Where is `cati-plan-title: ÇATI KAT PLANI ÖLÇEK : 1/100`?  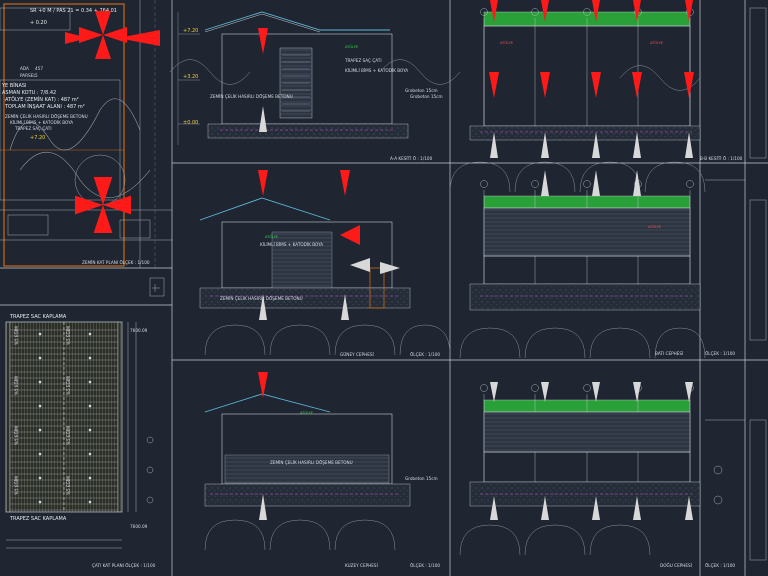
cati-plan-title: ÇATI KAT PLANI ÖLÇEK : 1/100 is located at coordinates (124, 565).